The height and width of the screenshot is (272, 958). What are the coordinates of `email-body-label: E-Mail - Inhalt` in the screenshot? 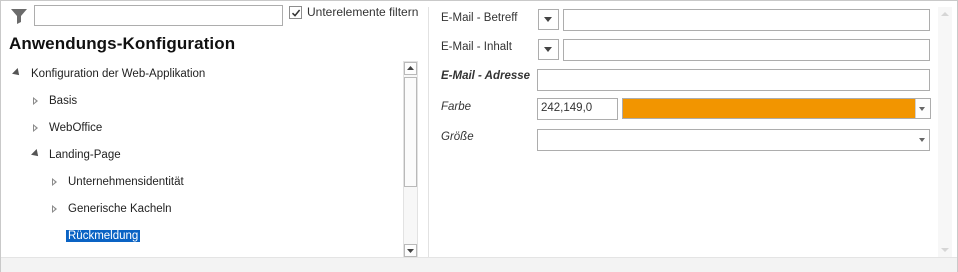 It's located at (476, 47).